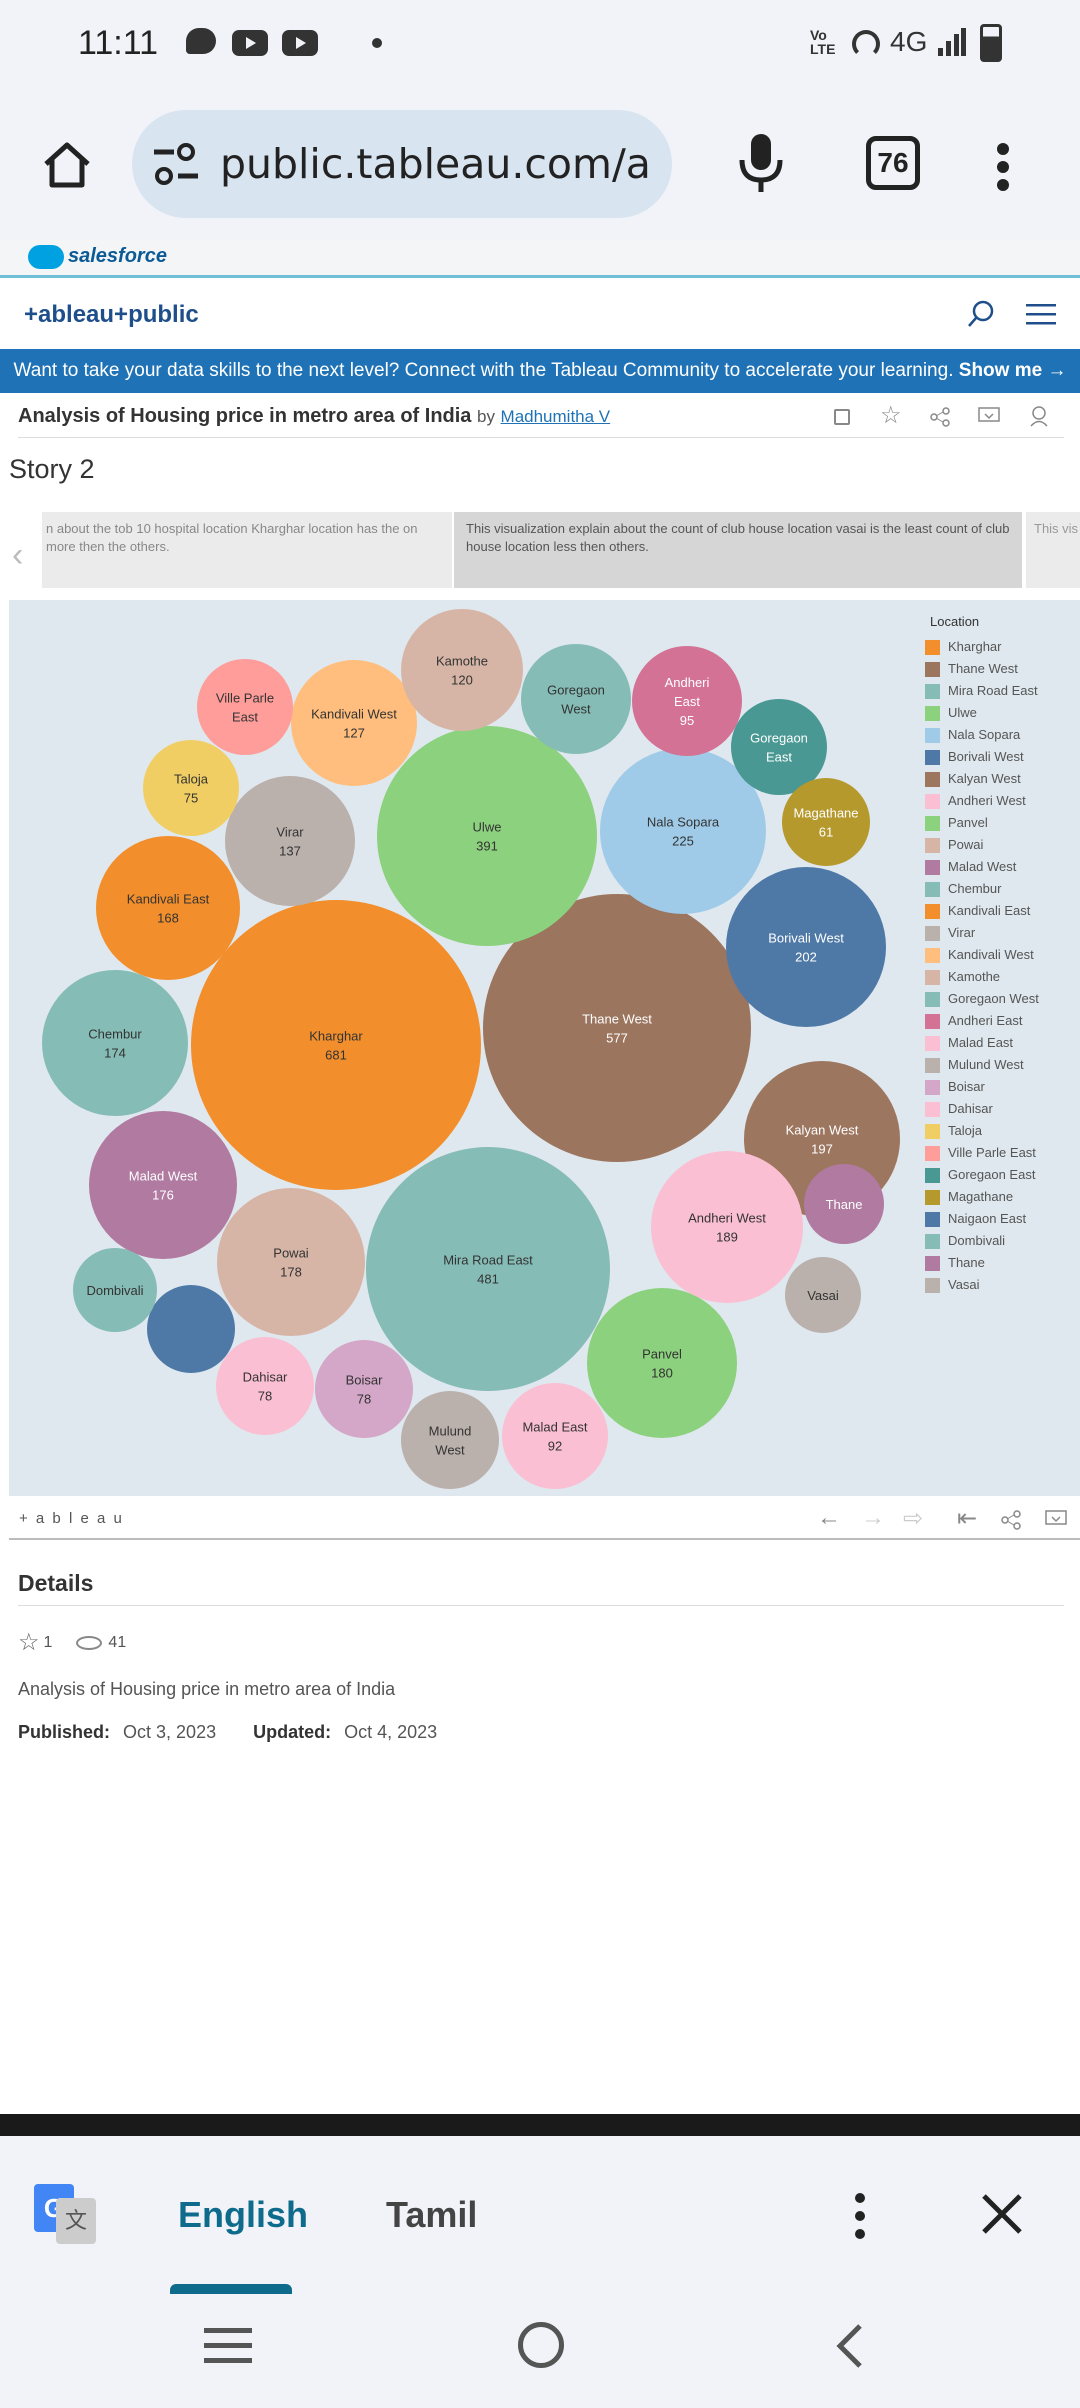  What do you see at coordinates (959, 1109) in the screenshot?
I see `legend-item: Dahisar` at bounding box center [959, 1109].